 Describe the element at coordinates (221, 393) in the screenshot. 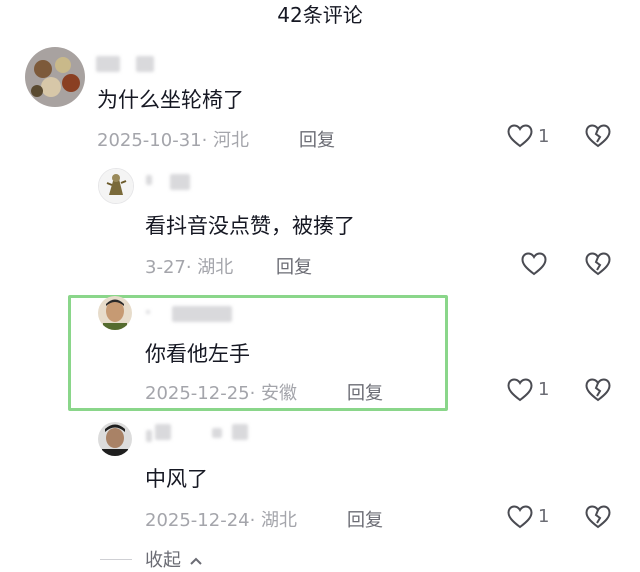

I see `comment-date-location: 2025-12-25· 安徽` at that location.